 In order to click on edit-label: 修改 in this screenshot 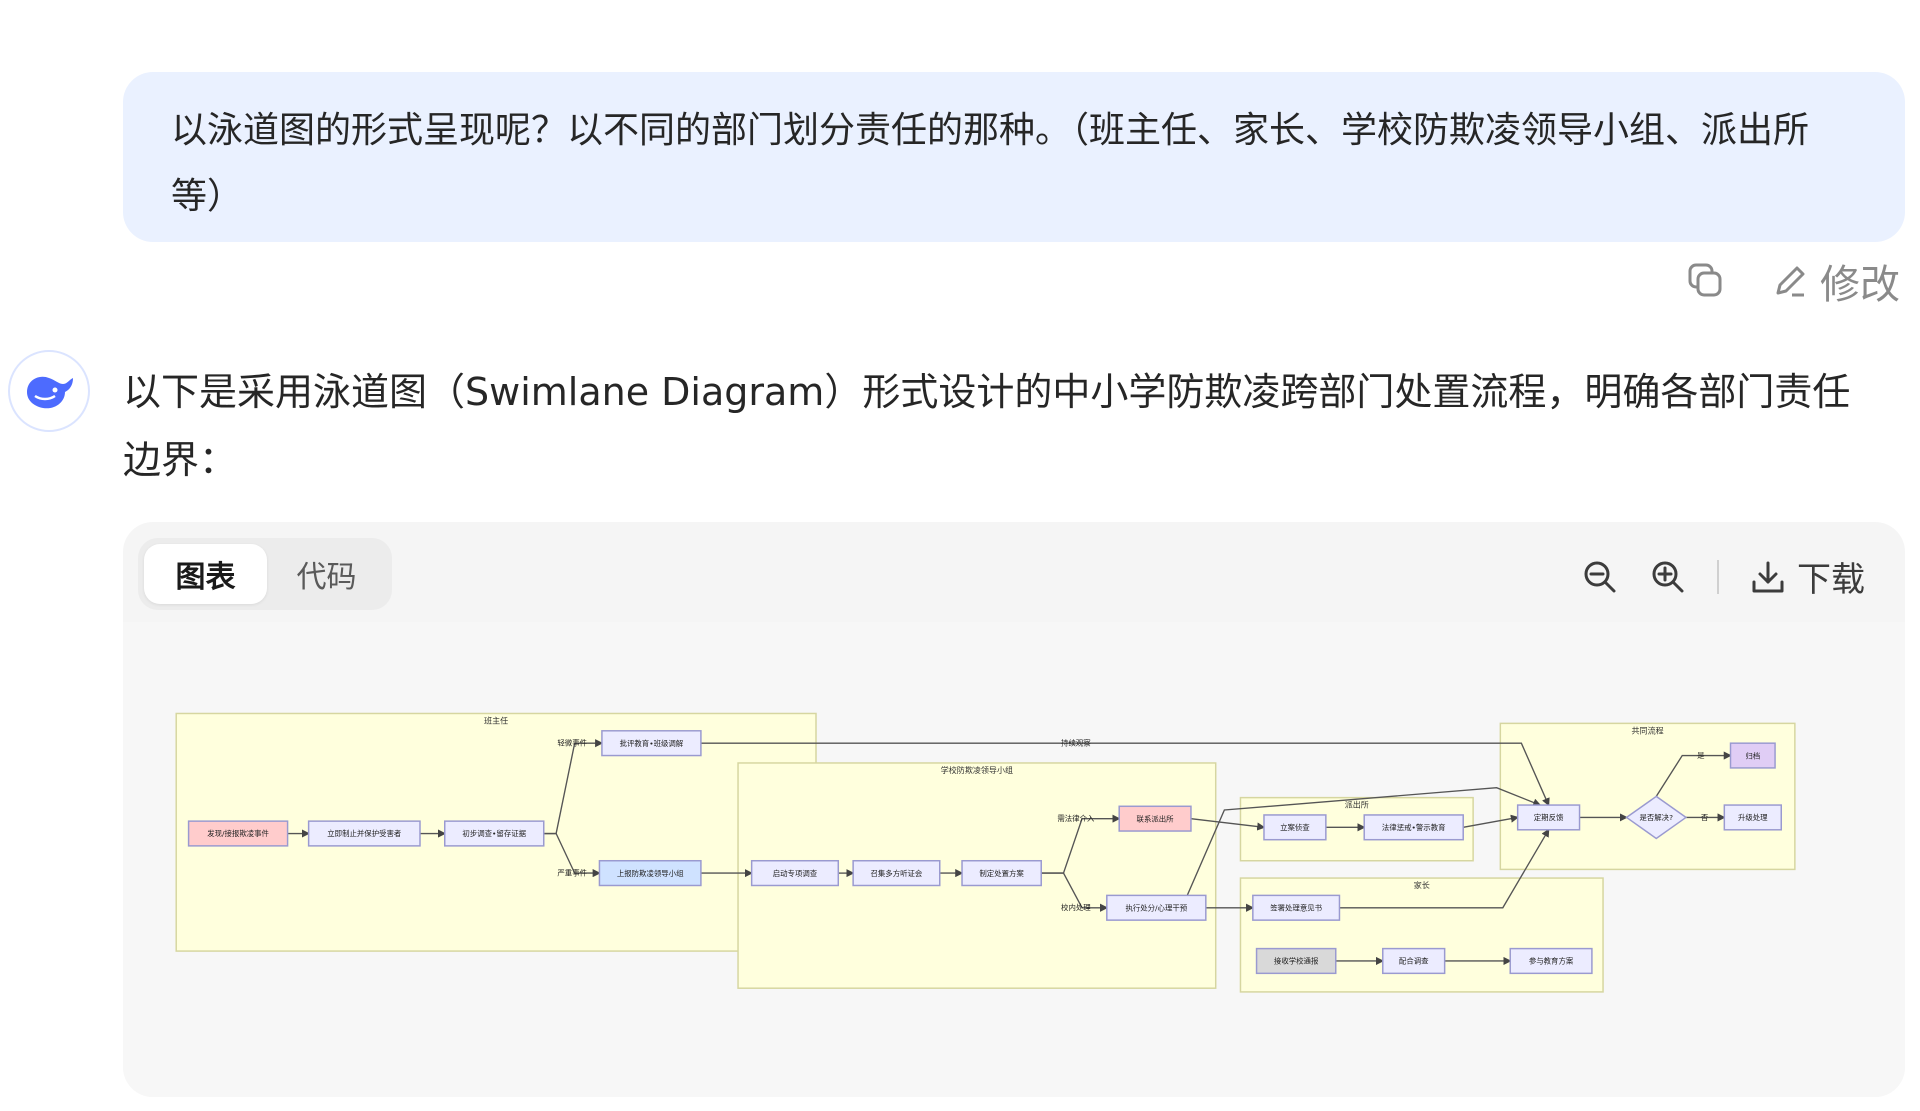, I will do `click(1860, 285)`.